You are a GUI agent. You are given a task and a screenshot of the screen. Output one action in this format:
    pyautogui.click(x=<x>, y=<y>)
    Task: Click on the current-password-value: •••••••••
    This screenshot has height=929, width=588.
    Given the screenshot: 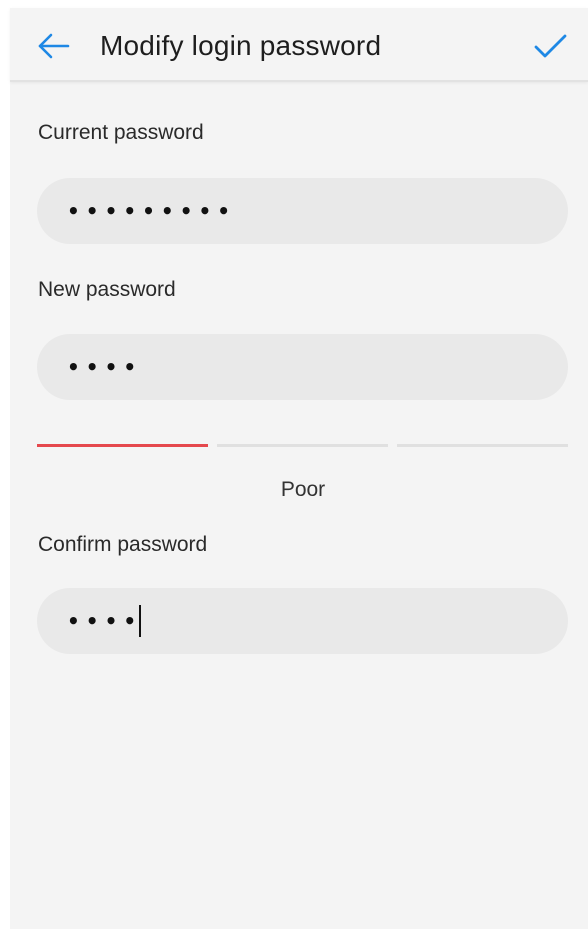 What is the action you would take?
    pyautogui.click(x=152, y=211)
    